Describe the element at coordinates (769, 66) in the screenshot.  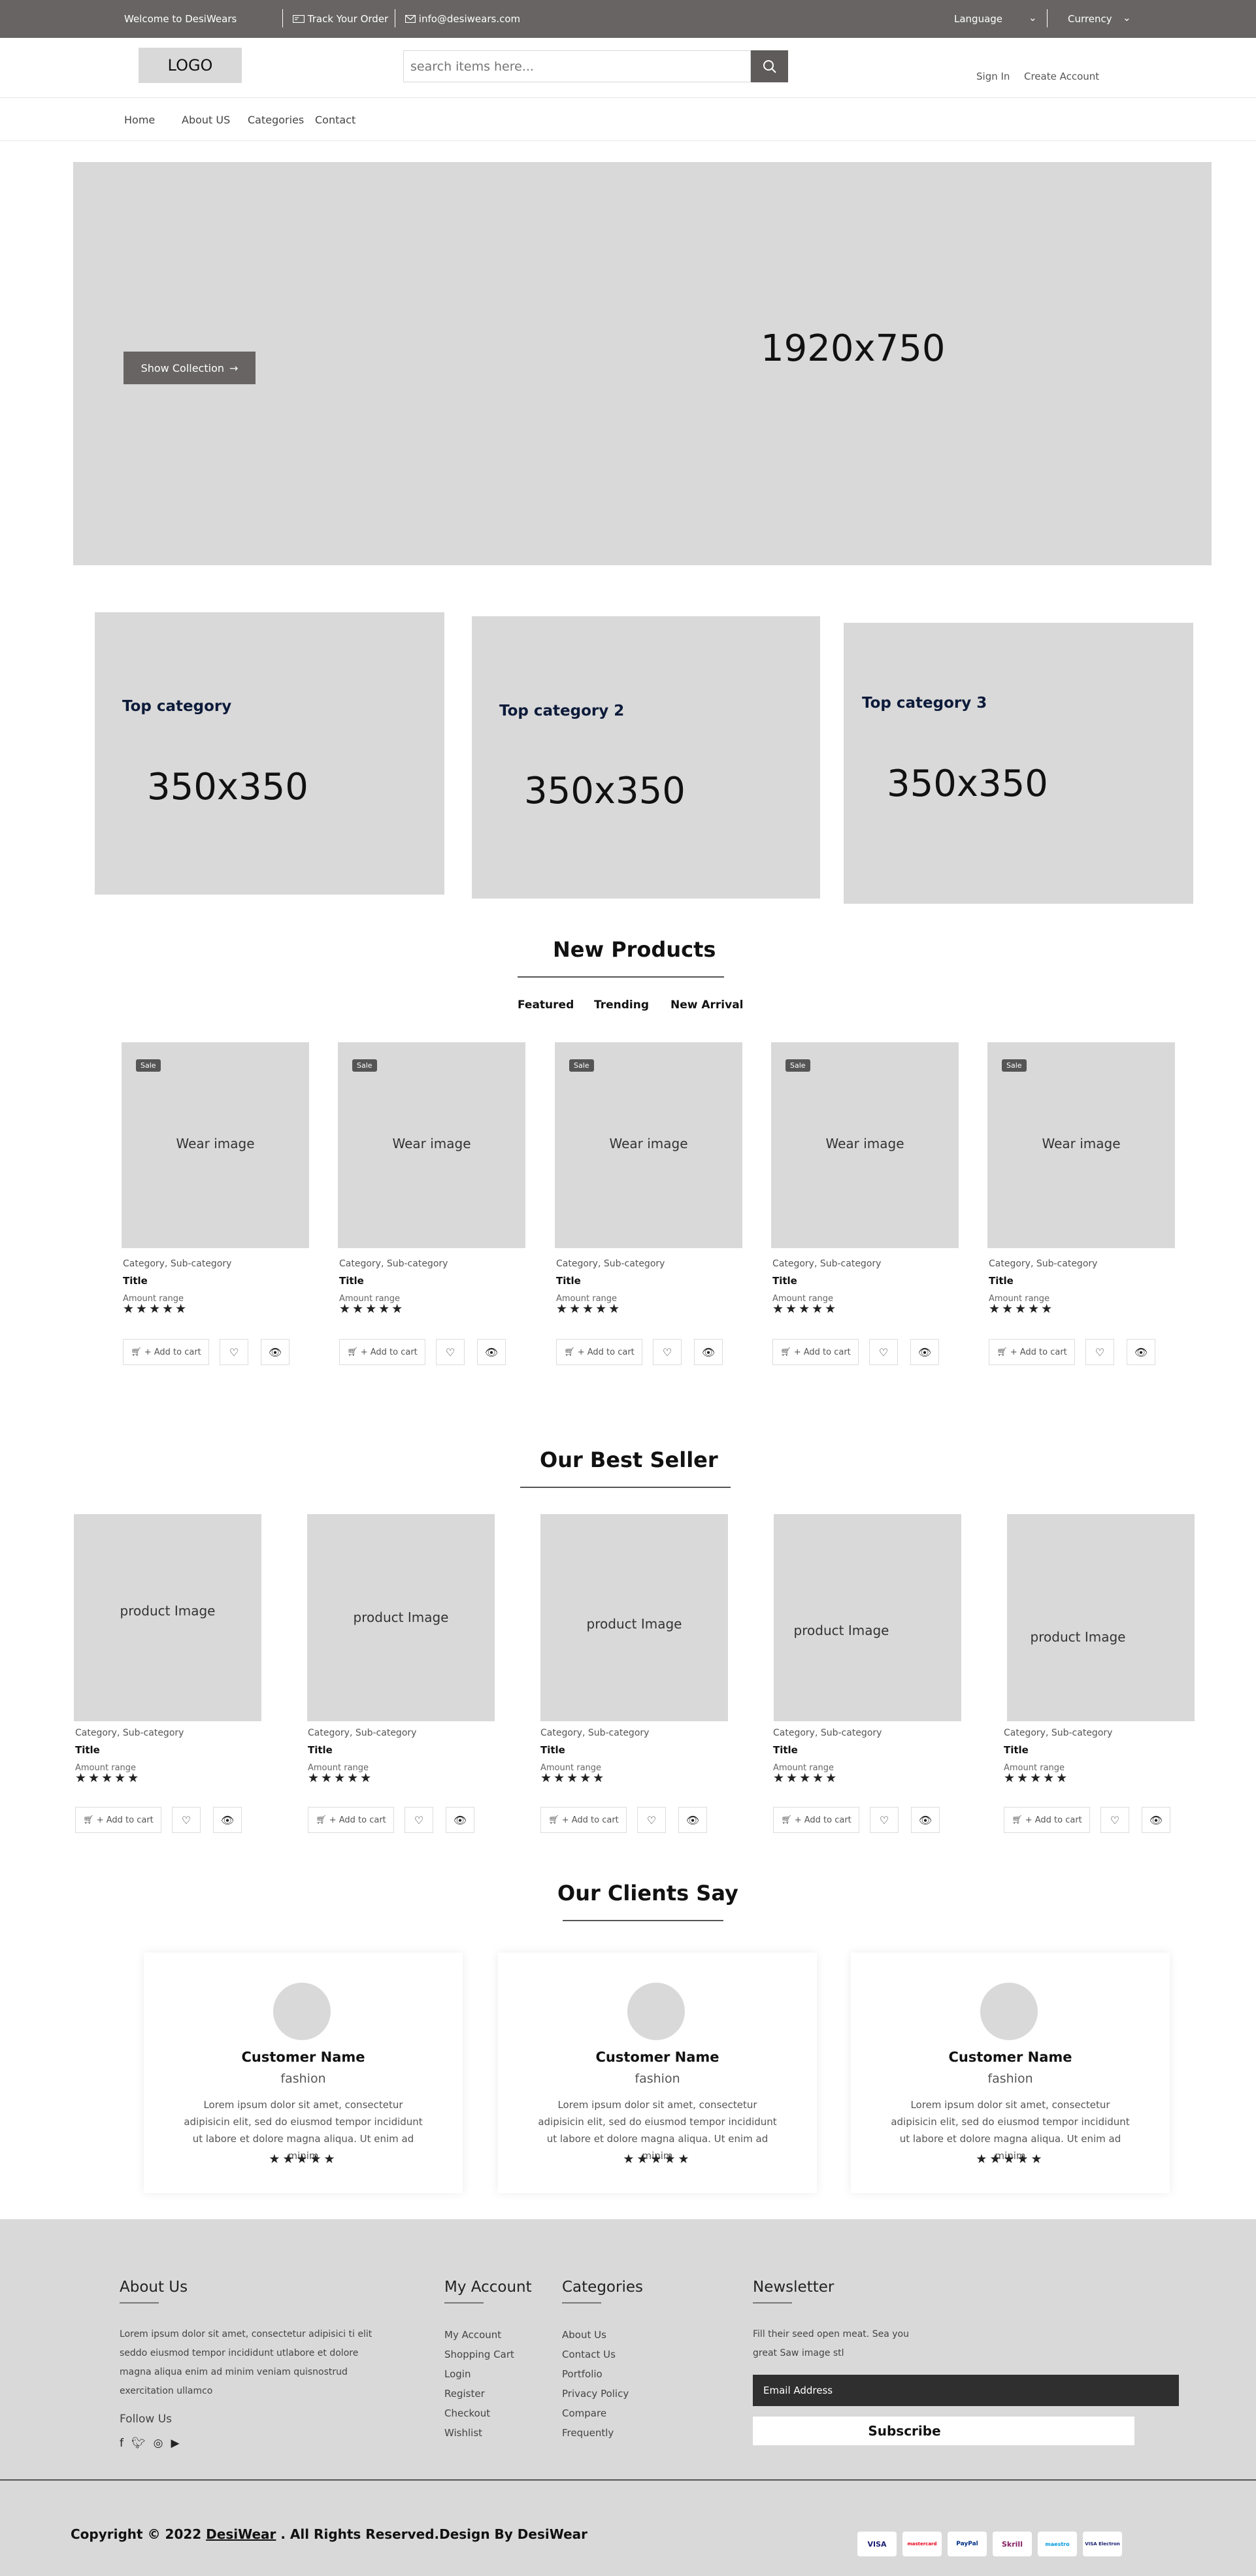
I see `search-button` at that location.